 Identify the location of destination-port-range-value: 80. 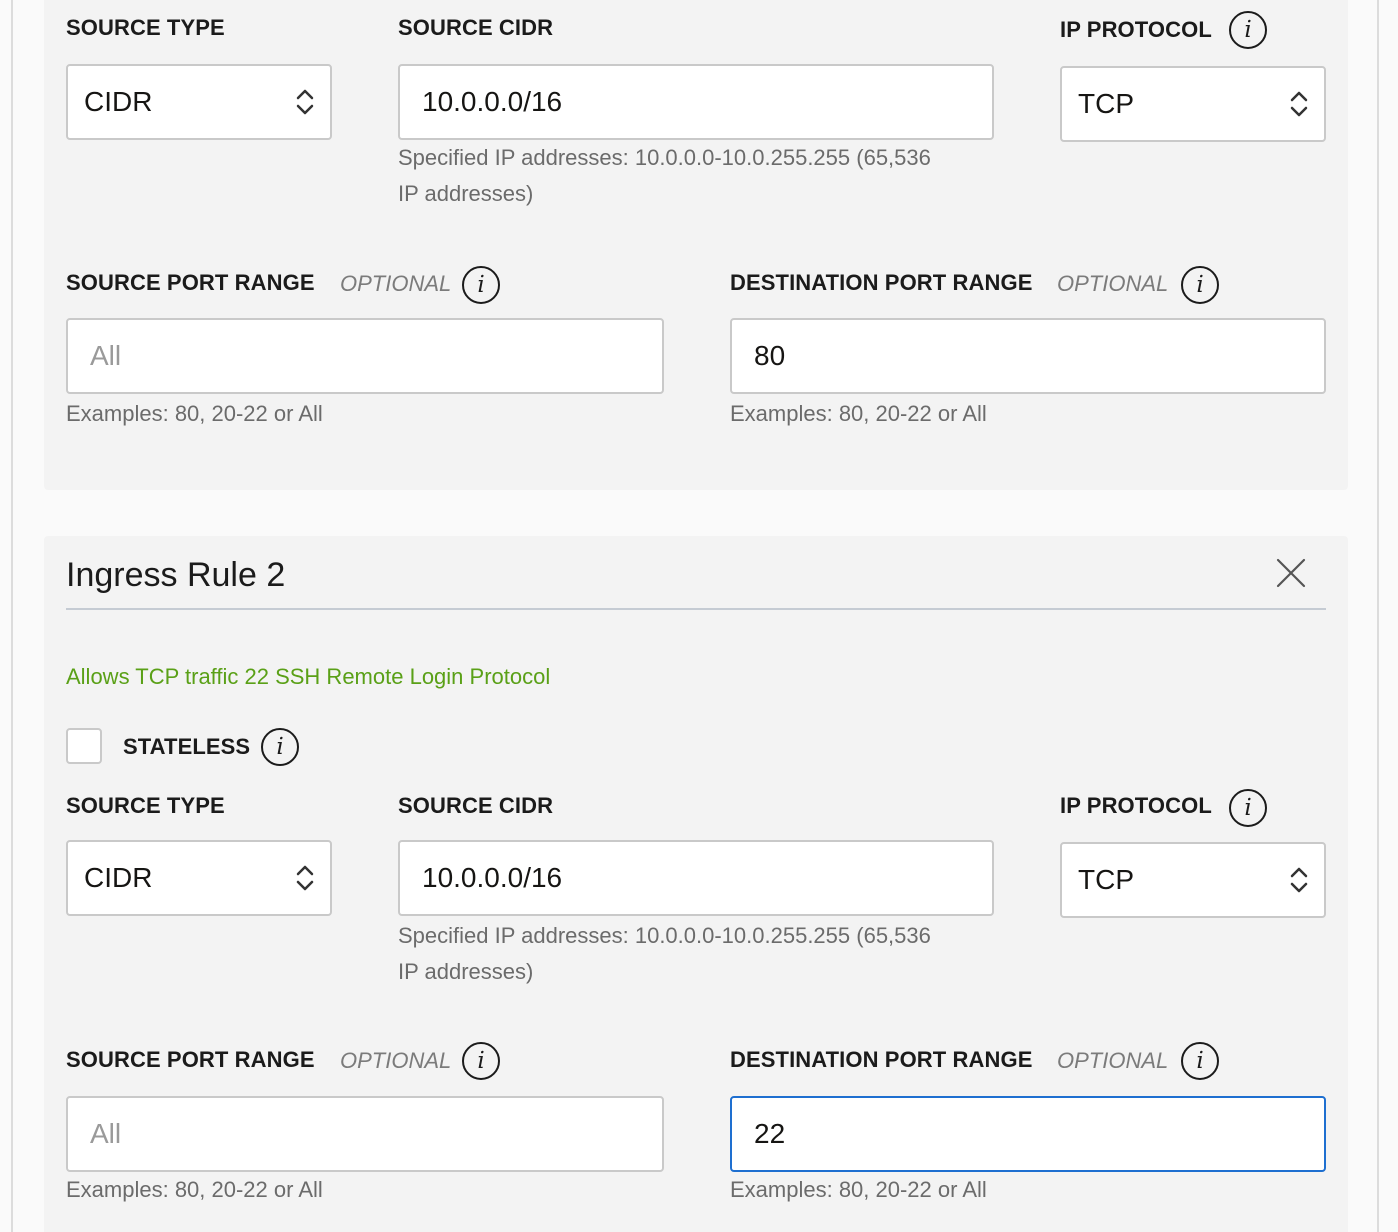
(770, 355).